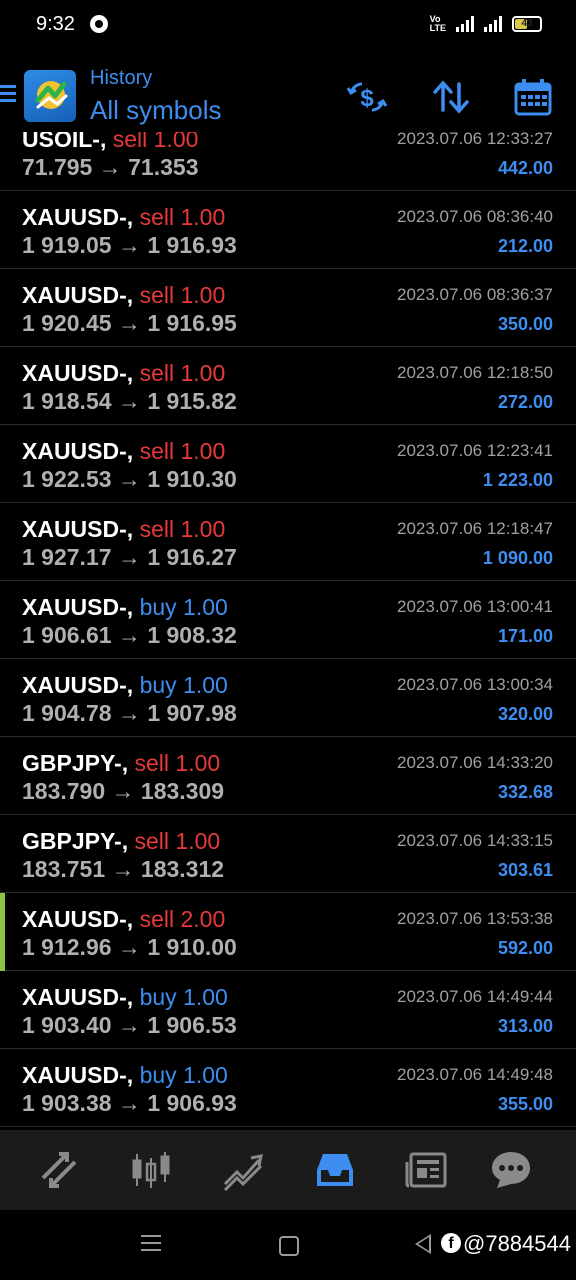  I want to click on menu-icon, so click(8, 94).